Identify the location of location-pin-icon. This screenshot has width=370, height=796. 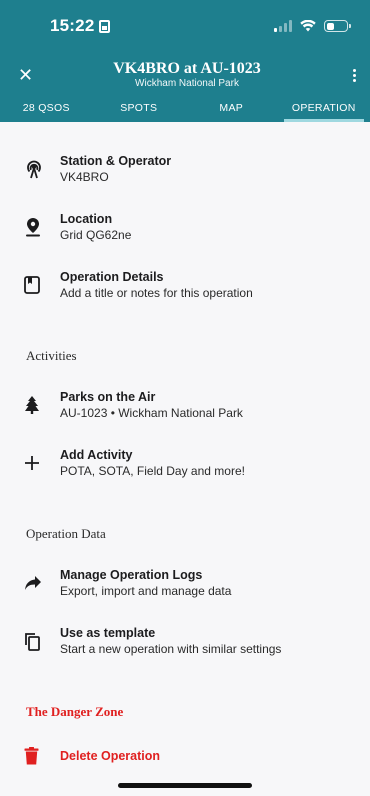
(42, 227).